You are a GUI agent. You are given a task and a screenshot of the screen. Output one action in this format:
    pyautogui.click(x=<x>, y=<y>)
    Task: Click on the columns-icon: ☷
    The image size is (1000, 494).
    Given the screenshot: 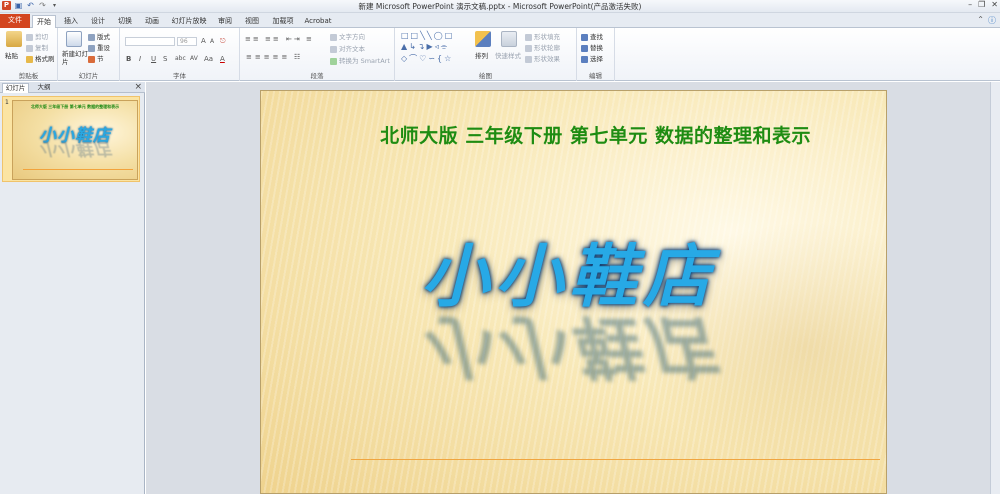 What is the action you would take?
    pyautogui.click(x=297, y=57)
    